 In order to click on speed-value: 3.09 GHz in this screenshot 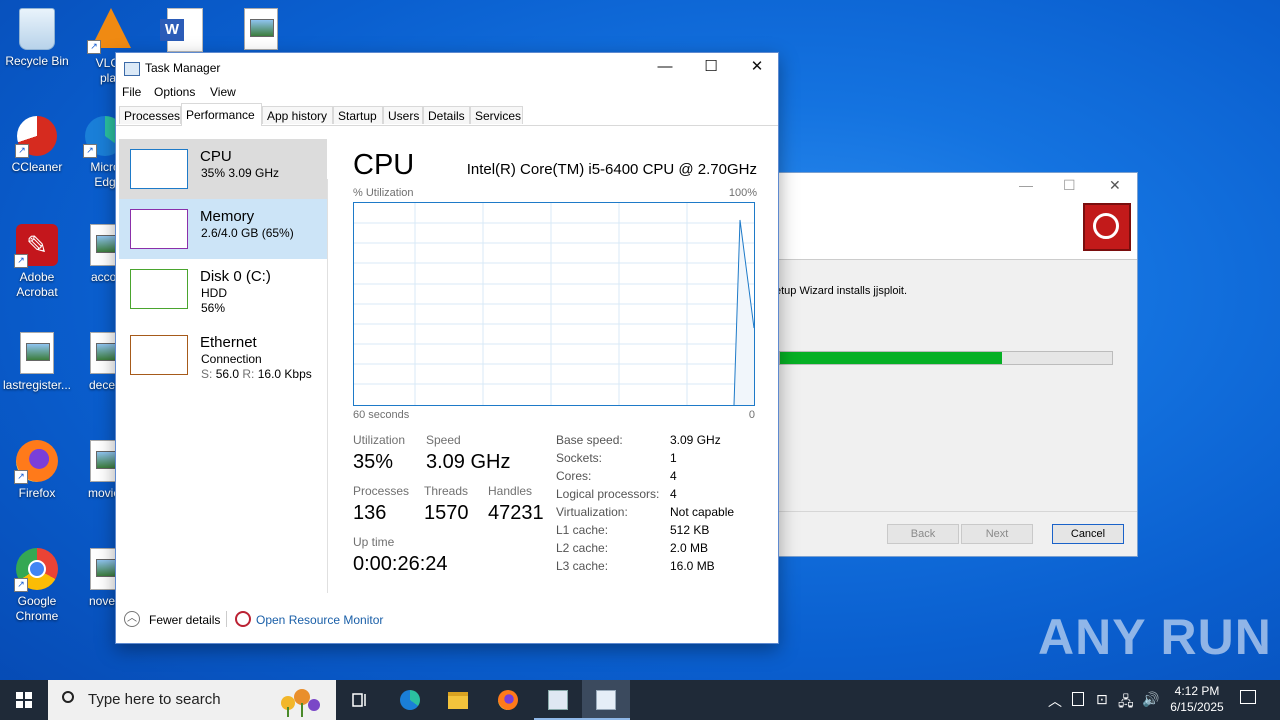, I will do `click(468, 462)`.